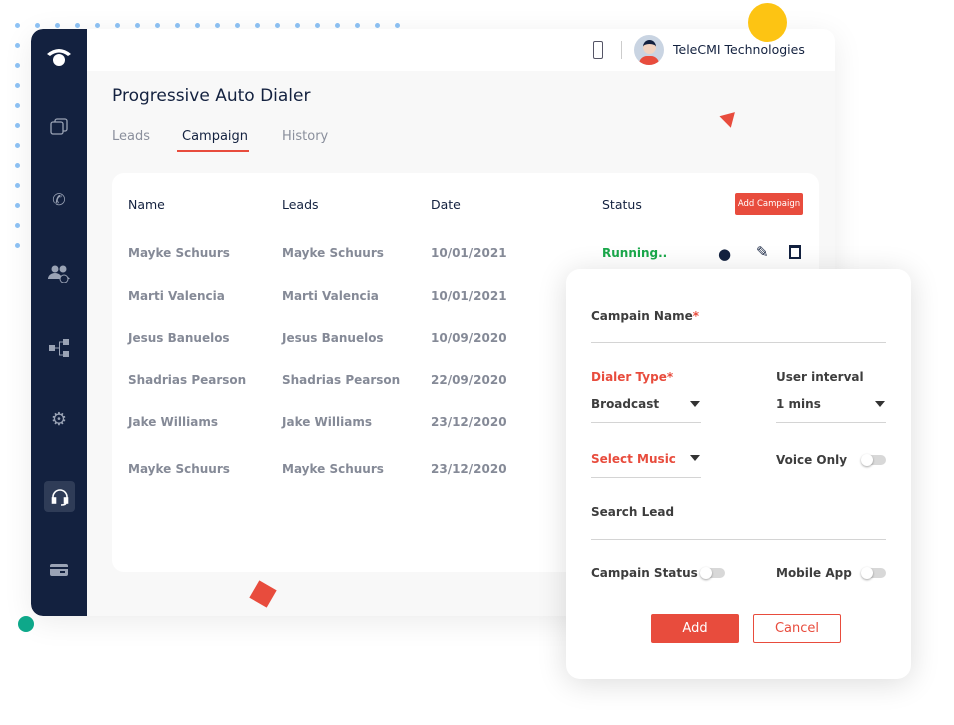 Image resolution: width=954 pixels, height=725 pixels. I want to click on cell-name: Shadrias Pearson, so click(187, 380).